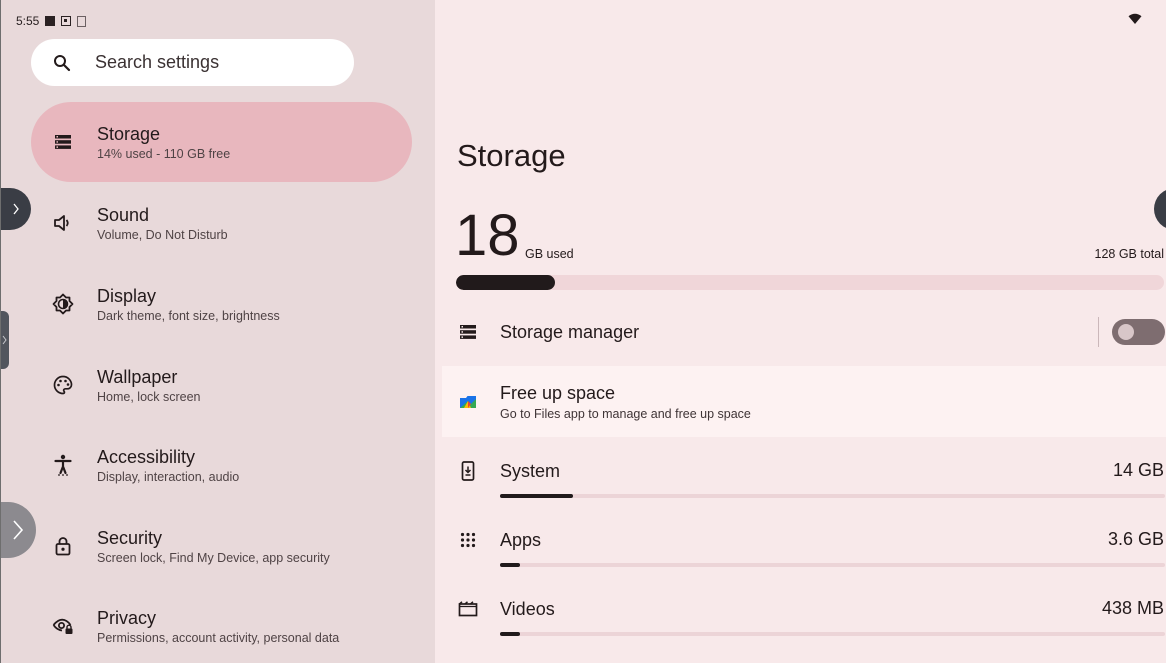  What do you see at coordinates (511, 155) in the screenshot?
I see `page-title: Storage` at bounding box center [511, 155].